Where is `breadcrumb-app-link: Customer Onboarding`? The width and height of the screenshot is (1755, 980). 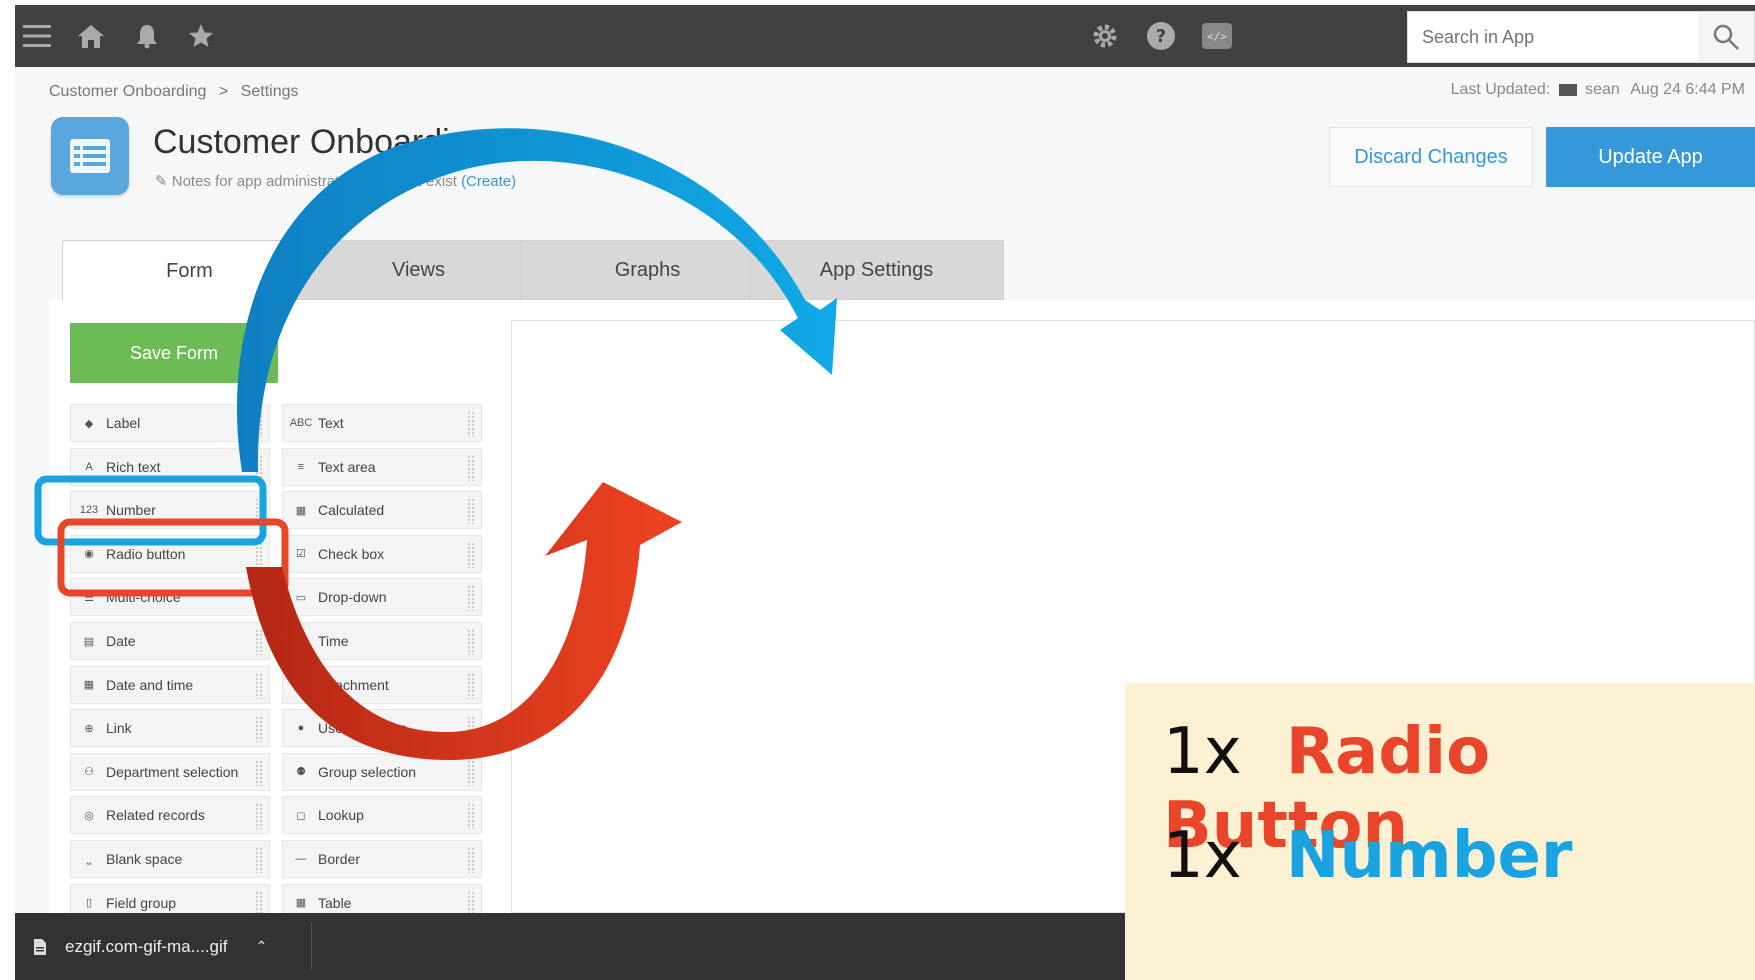
breadcrumb-app-link: Customer Onboarding is located at coordinates (127, 92).